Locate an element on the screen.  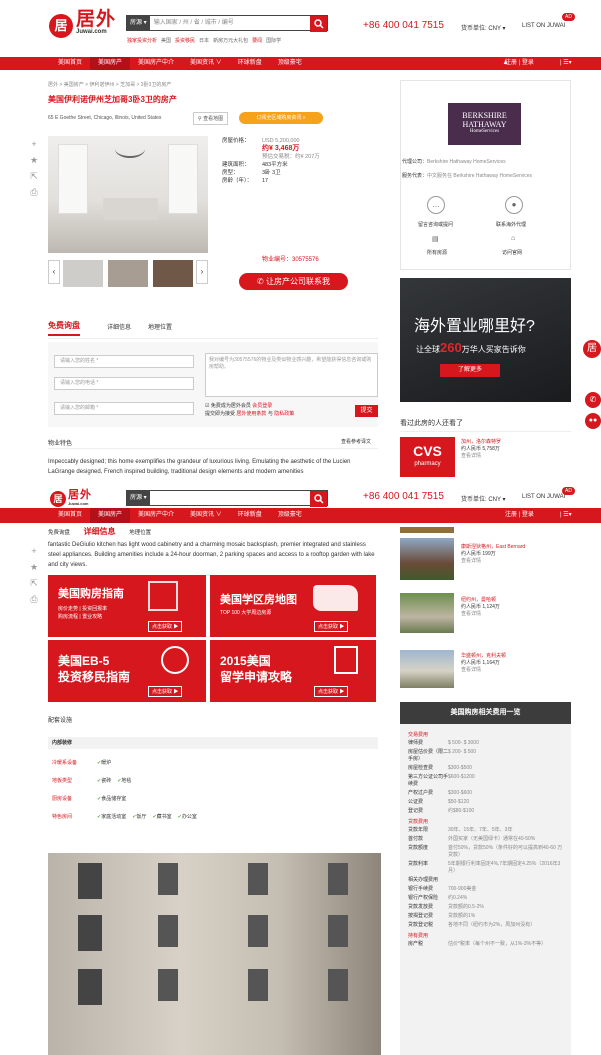
ad-banner: 海外置业哪里好? 让全球260万华人买家告诉你 了解更多 is located at coordinates (485, 340).